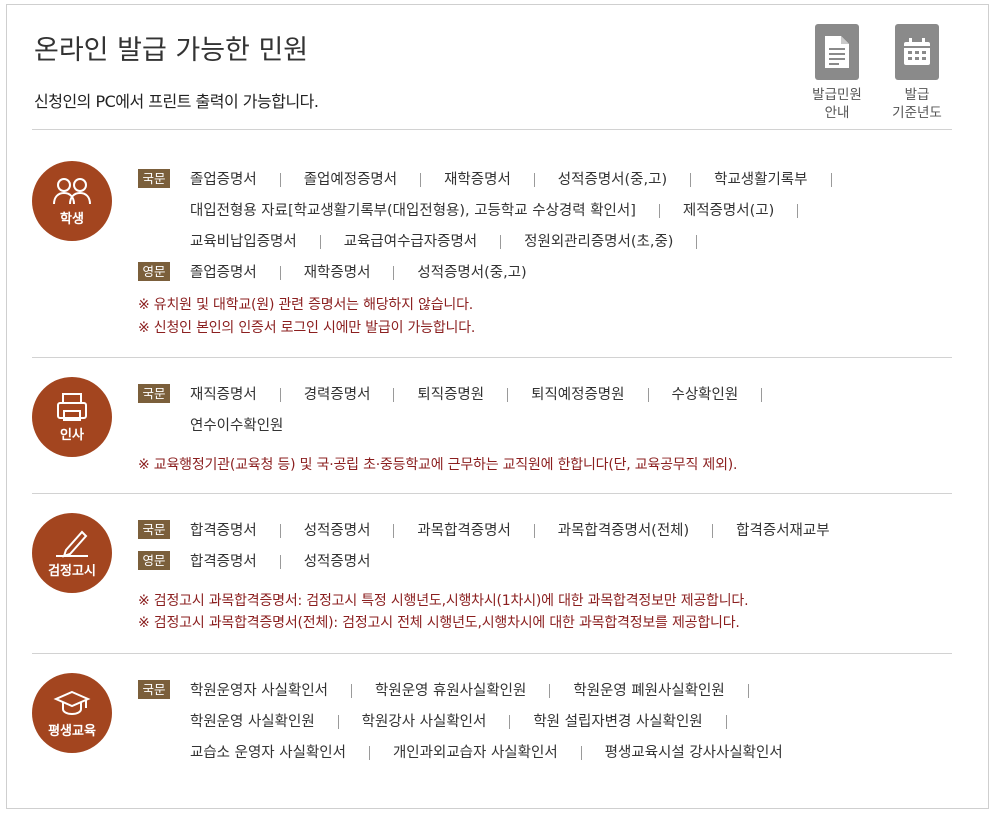  Describe the element at coordinates (72, 702) in the screenshot. I see `graduation-cap-icon` at that location.